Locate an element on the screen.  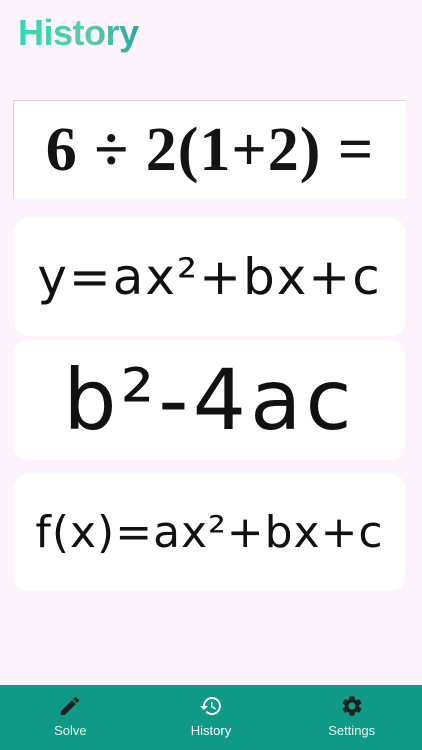
expression-image: f(x)=ax²+bx+c is located at coordinates (209, 532).